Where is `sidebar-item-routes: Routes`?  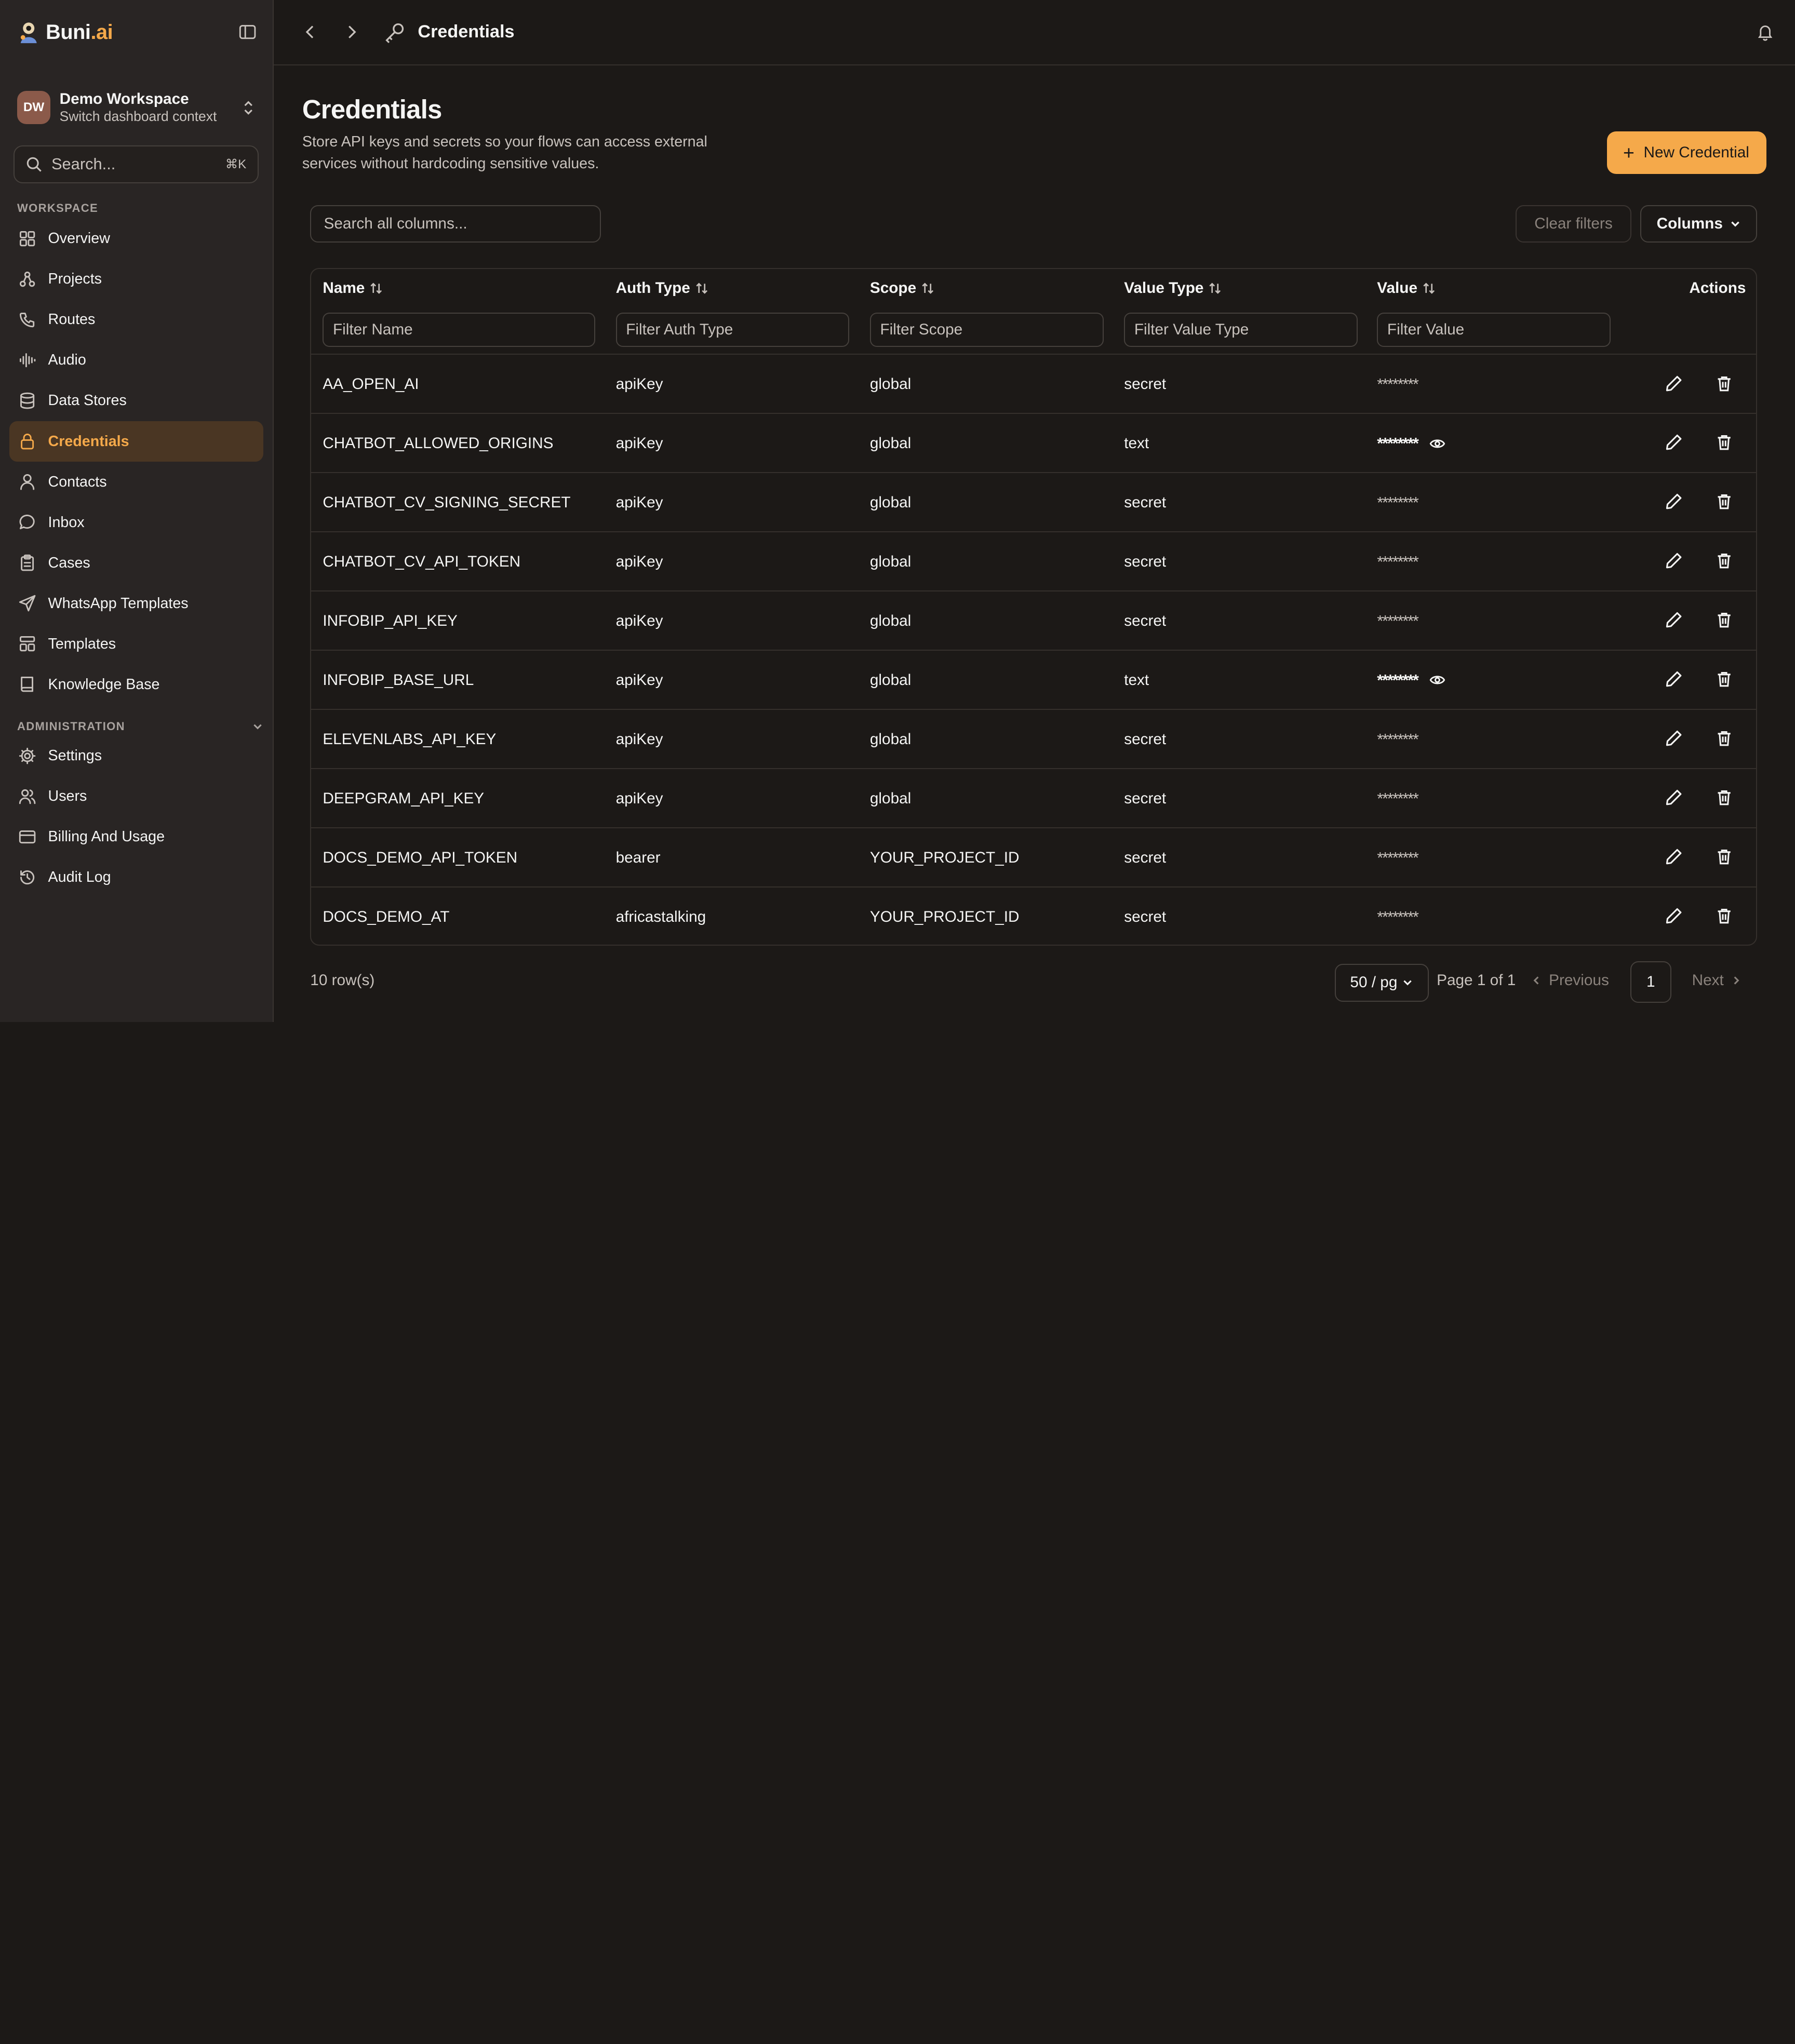 sidebar-item-routes: Routes is located at coordinates (136, 320).